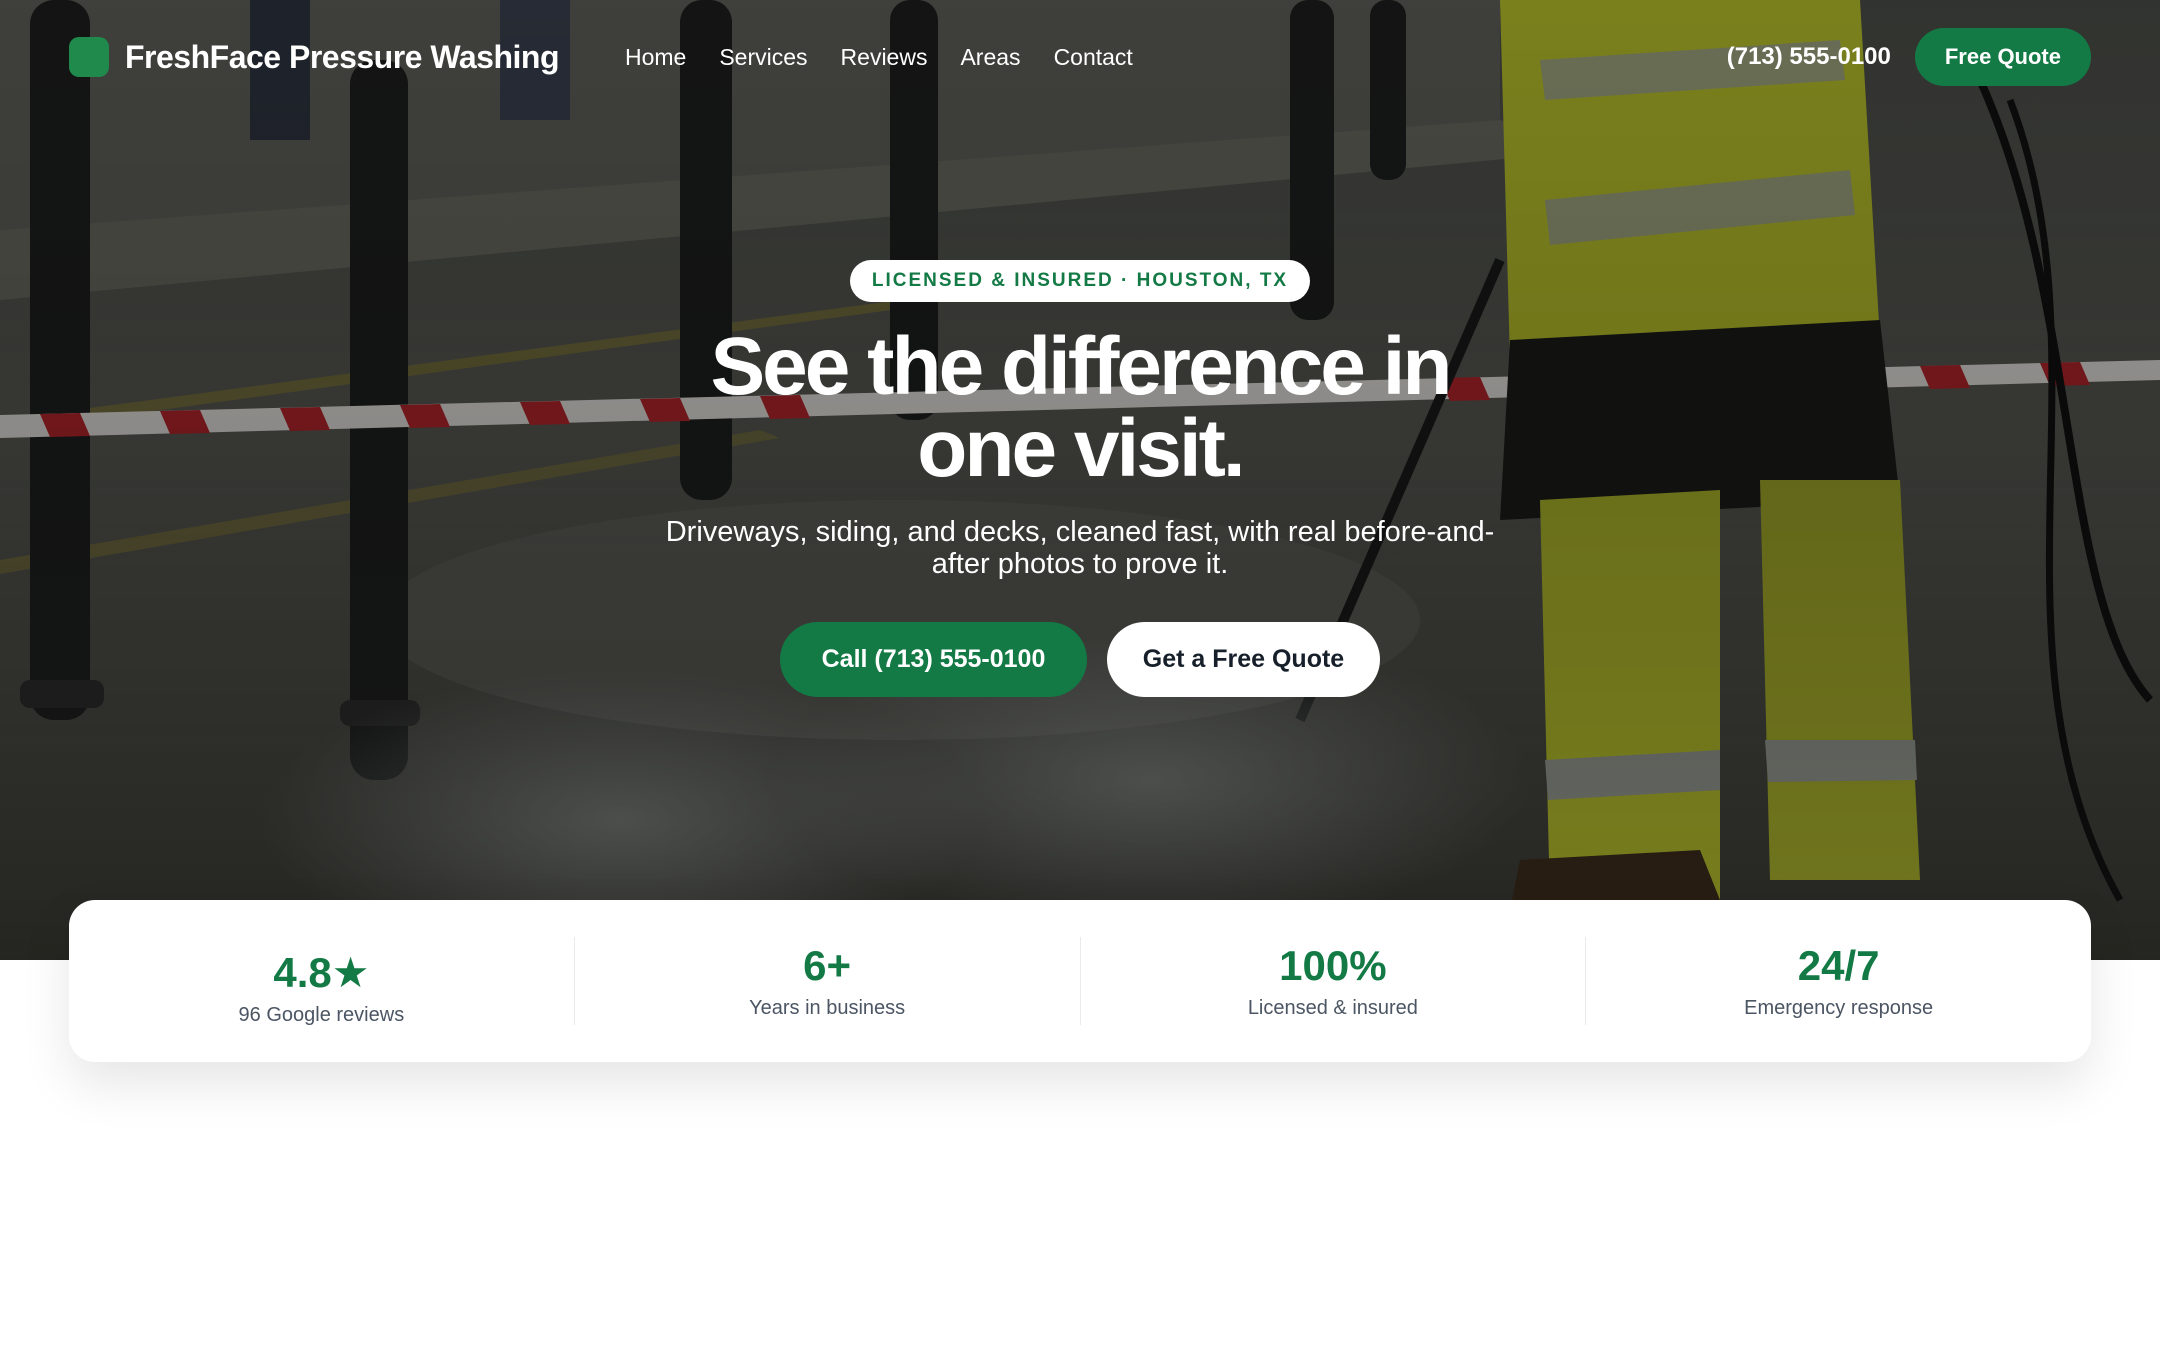 This screenshot has height=1350, width=2160. I want to click on stat-rating: 4.8★ 96 Google reviews, so click(322, 981).